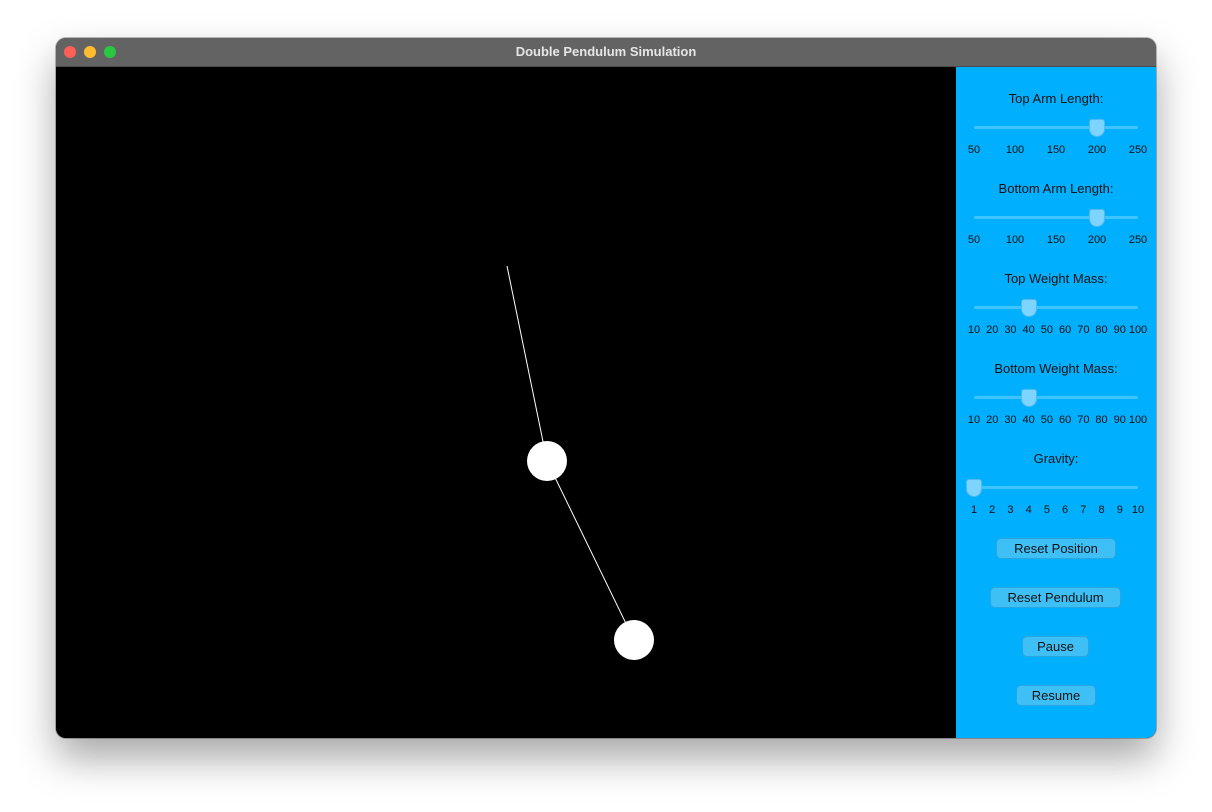 The height and width of the screenshot is (812, 1212). What do you see at coordinates (1083, 330) in the screenshot?
I see `top-weight-mass-tick-label: 70` at bounding box center [1083, 330].